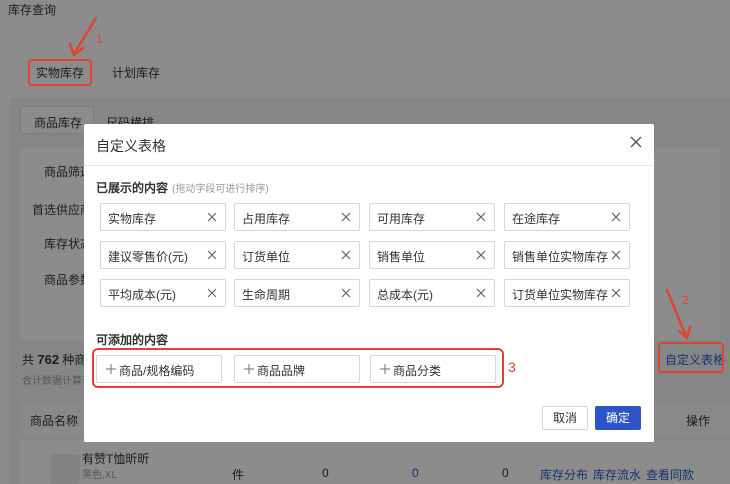 This screenshot has width=730, height=484. Describe the element at coordinates (636, 142) in the screenshot. I see `close-icon` at that location.